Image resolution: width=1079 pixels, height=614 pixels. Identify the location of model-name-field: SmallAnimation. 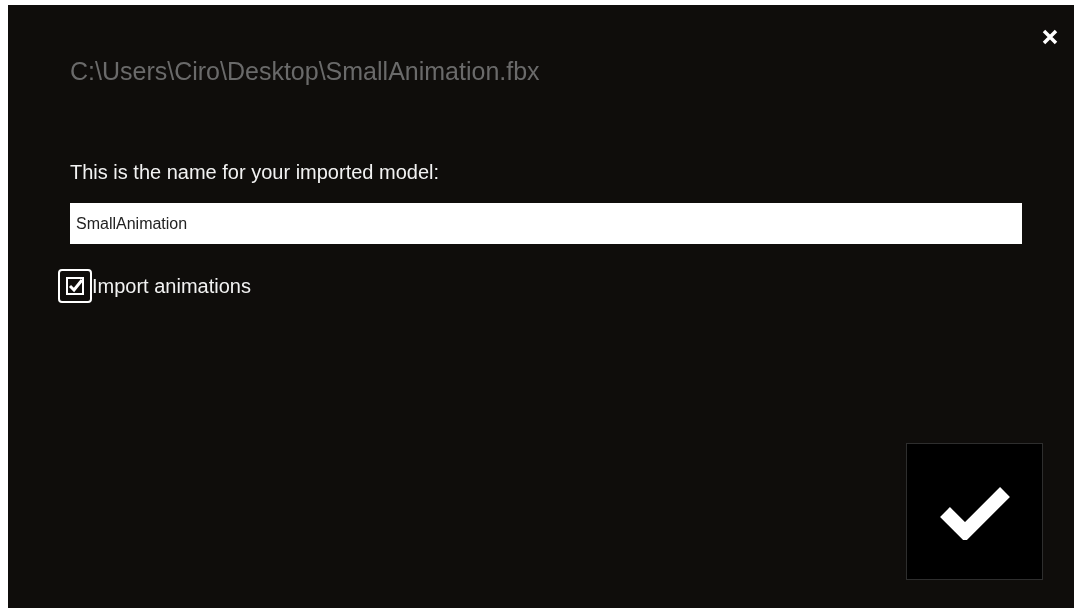
(546, 223).